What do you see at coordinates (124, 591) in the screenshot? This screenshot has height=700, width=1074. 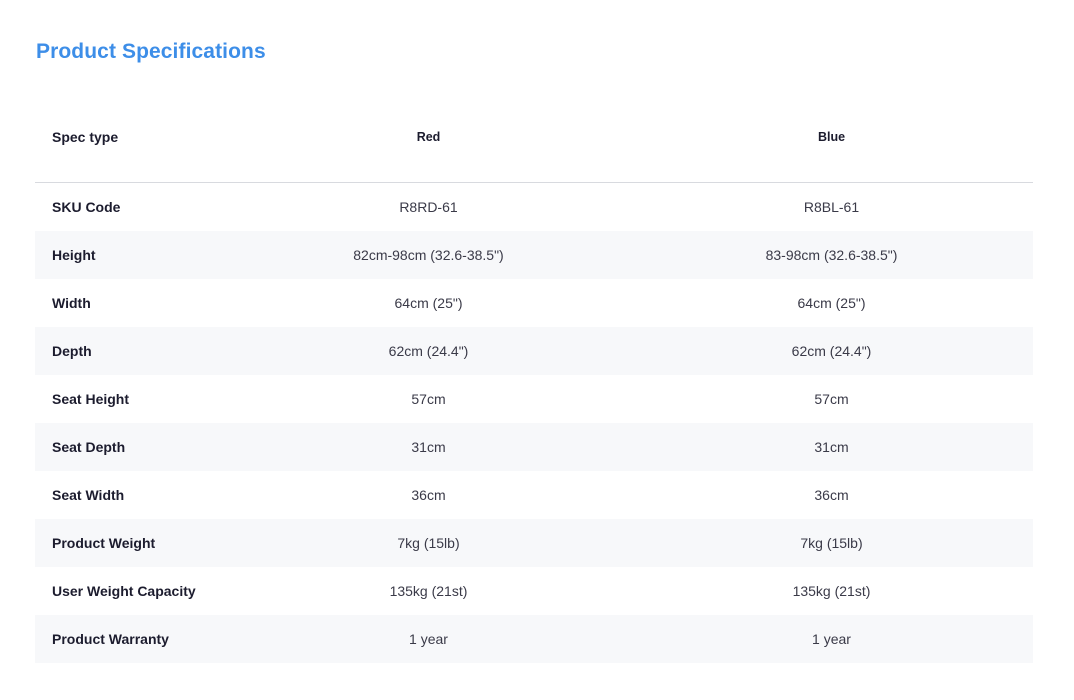 I see `spec-label: User Weight Capacity` at bounding box center [124, 591].